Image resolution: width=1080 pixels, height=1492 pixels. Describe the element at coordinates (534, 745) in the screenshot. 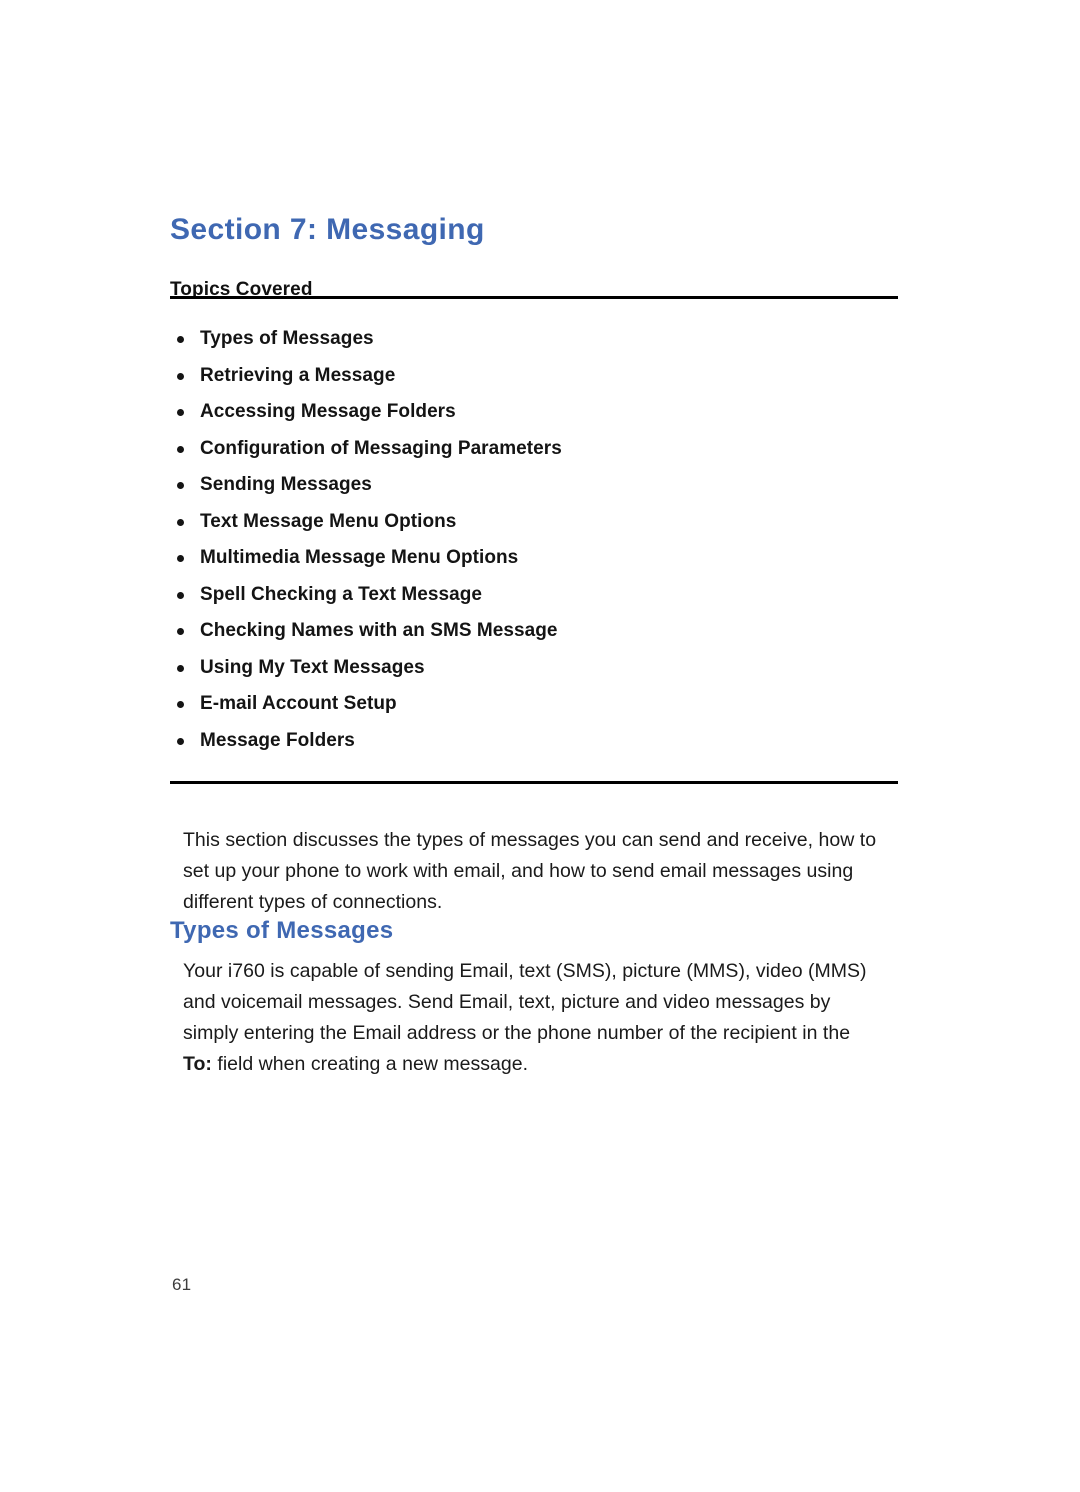

I see `list-item: Message Folders` at that location.